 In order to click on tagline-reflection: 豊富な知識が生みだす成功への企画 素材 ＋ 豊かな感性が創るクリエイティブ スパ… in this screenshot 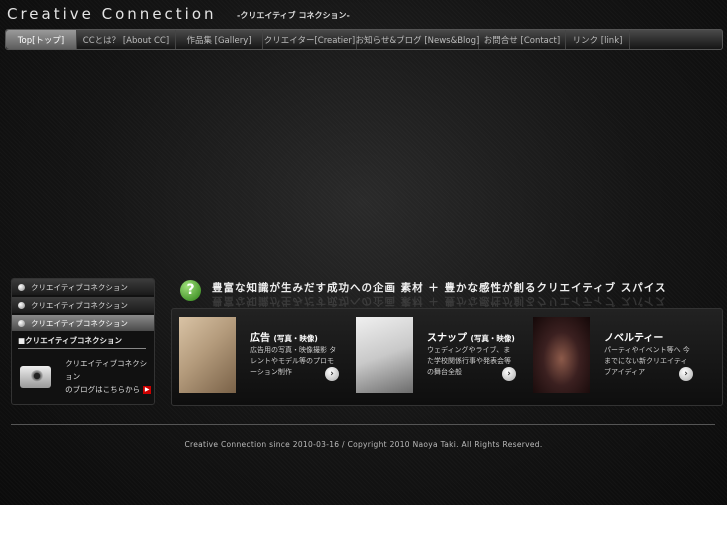, I will do `click(439, 301)`.